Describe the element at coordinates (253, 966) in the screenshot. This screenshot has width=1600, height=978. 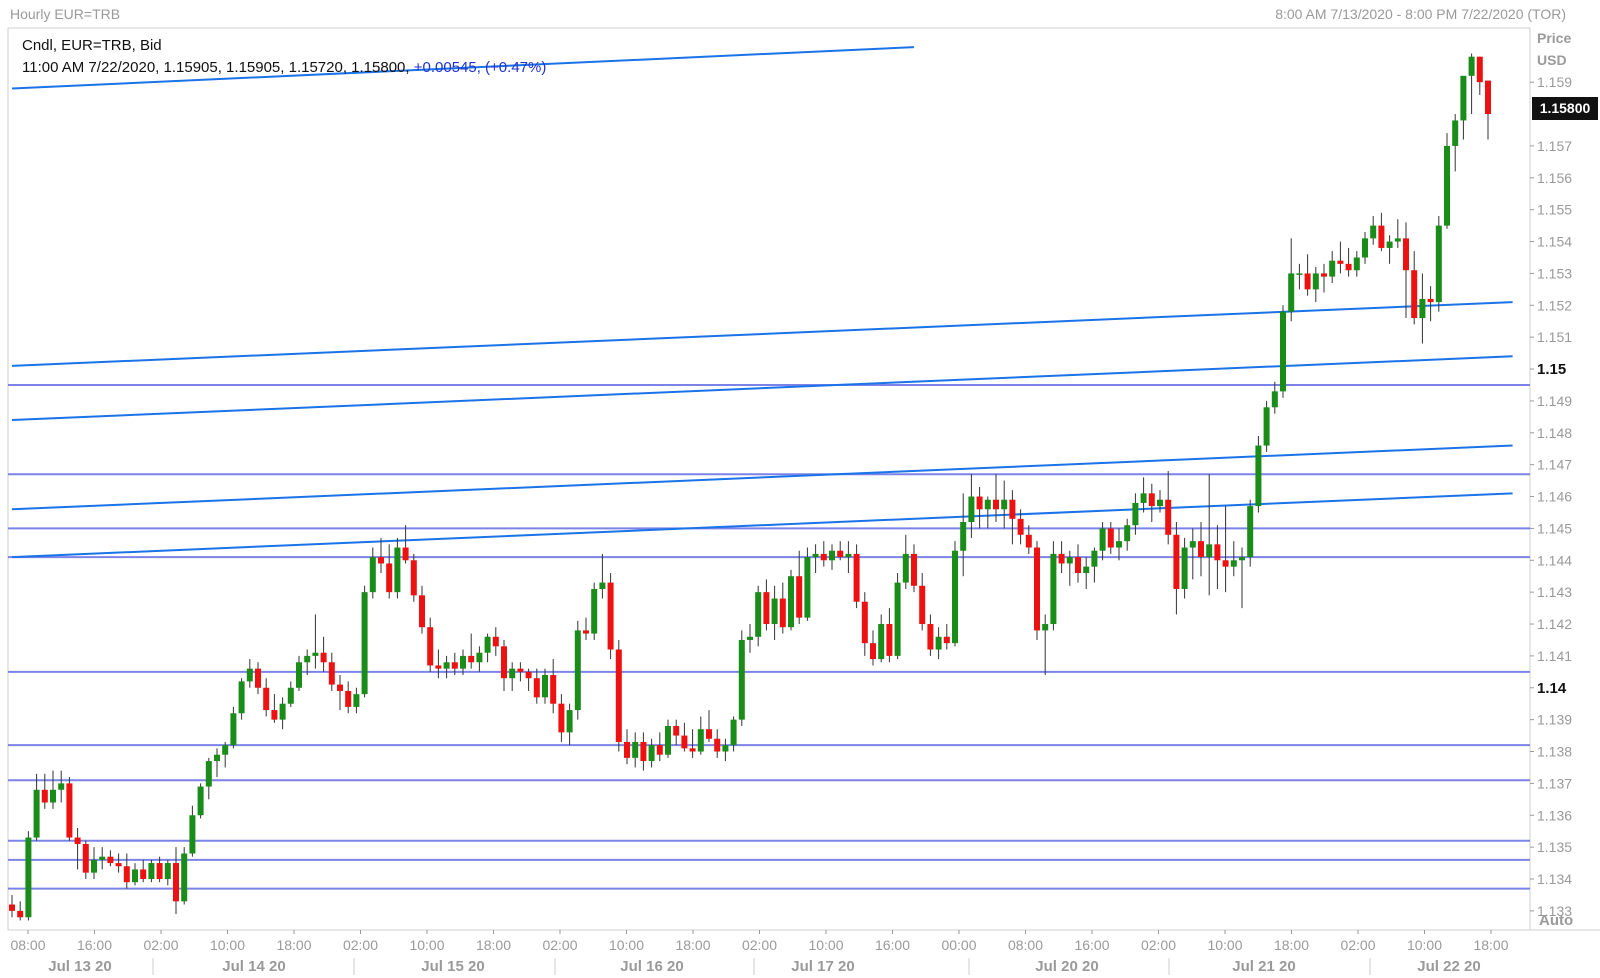
I see `date-label: Jul 14 20` at that location.